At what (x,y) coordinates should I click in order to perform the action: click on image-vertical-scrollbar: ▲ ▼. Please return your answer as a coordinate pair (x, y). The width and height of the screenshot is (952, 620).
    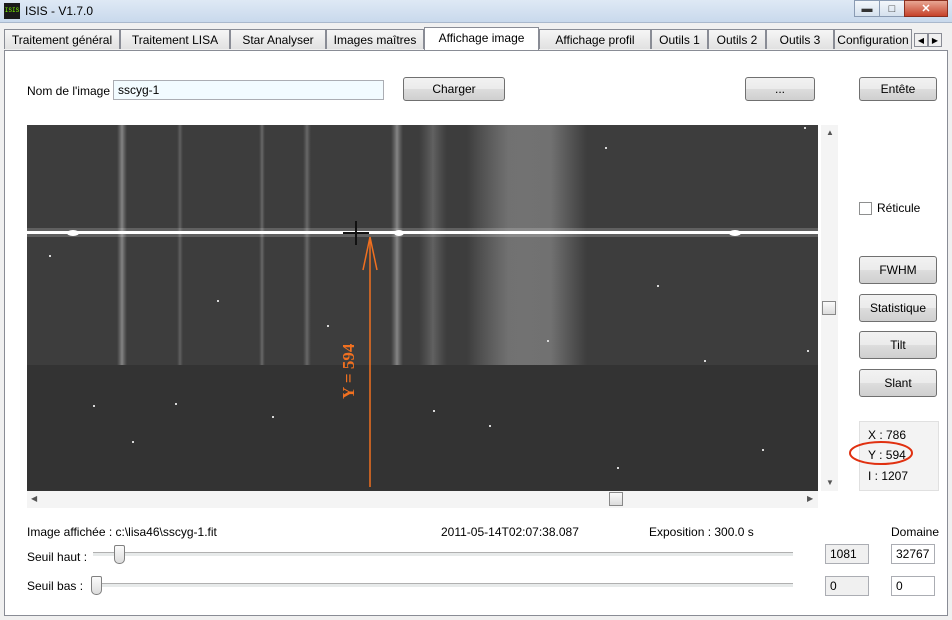
    Looking at the image, I should click on (829, 308).